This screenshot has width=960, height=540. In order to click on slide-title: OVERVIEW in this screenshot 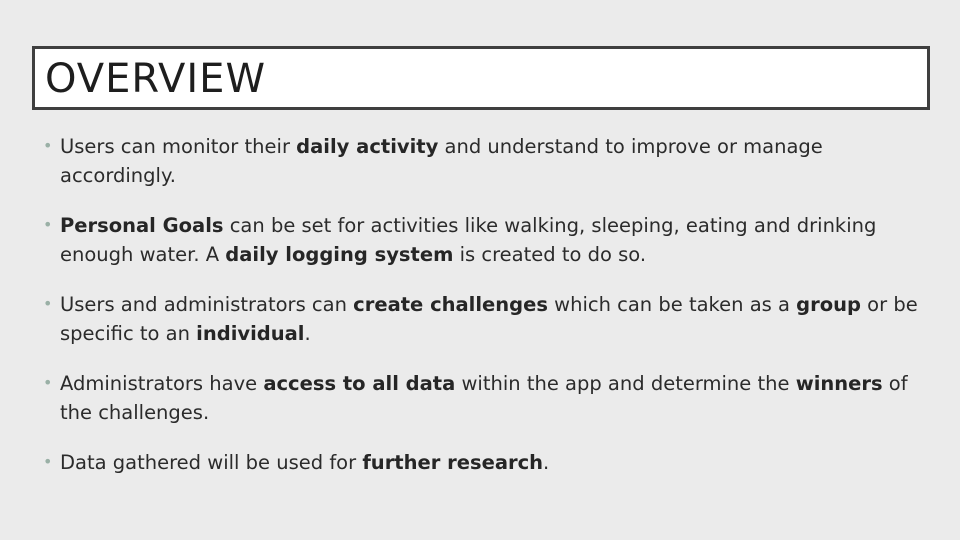, I will do `click(156, 79)`.